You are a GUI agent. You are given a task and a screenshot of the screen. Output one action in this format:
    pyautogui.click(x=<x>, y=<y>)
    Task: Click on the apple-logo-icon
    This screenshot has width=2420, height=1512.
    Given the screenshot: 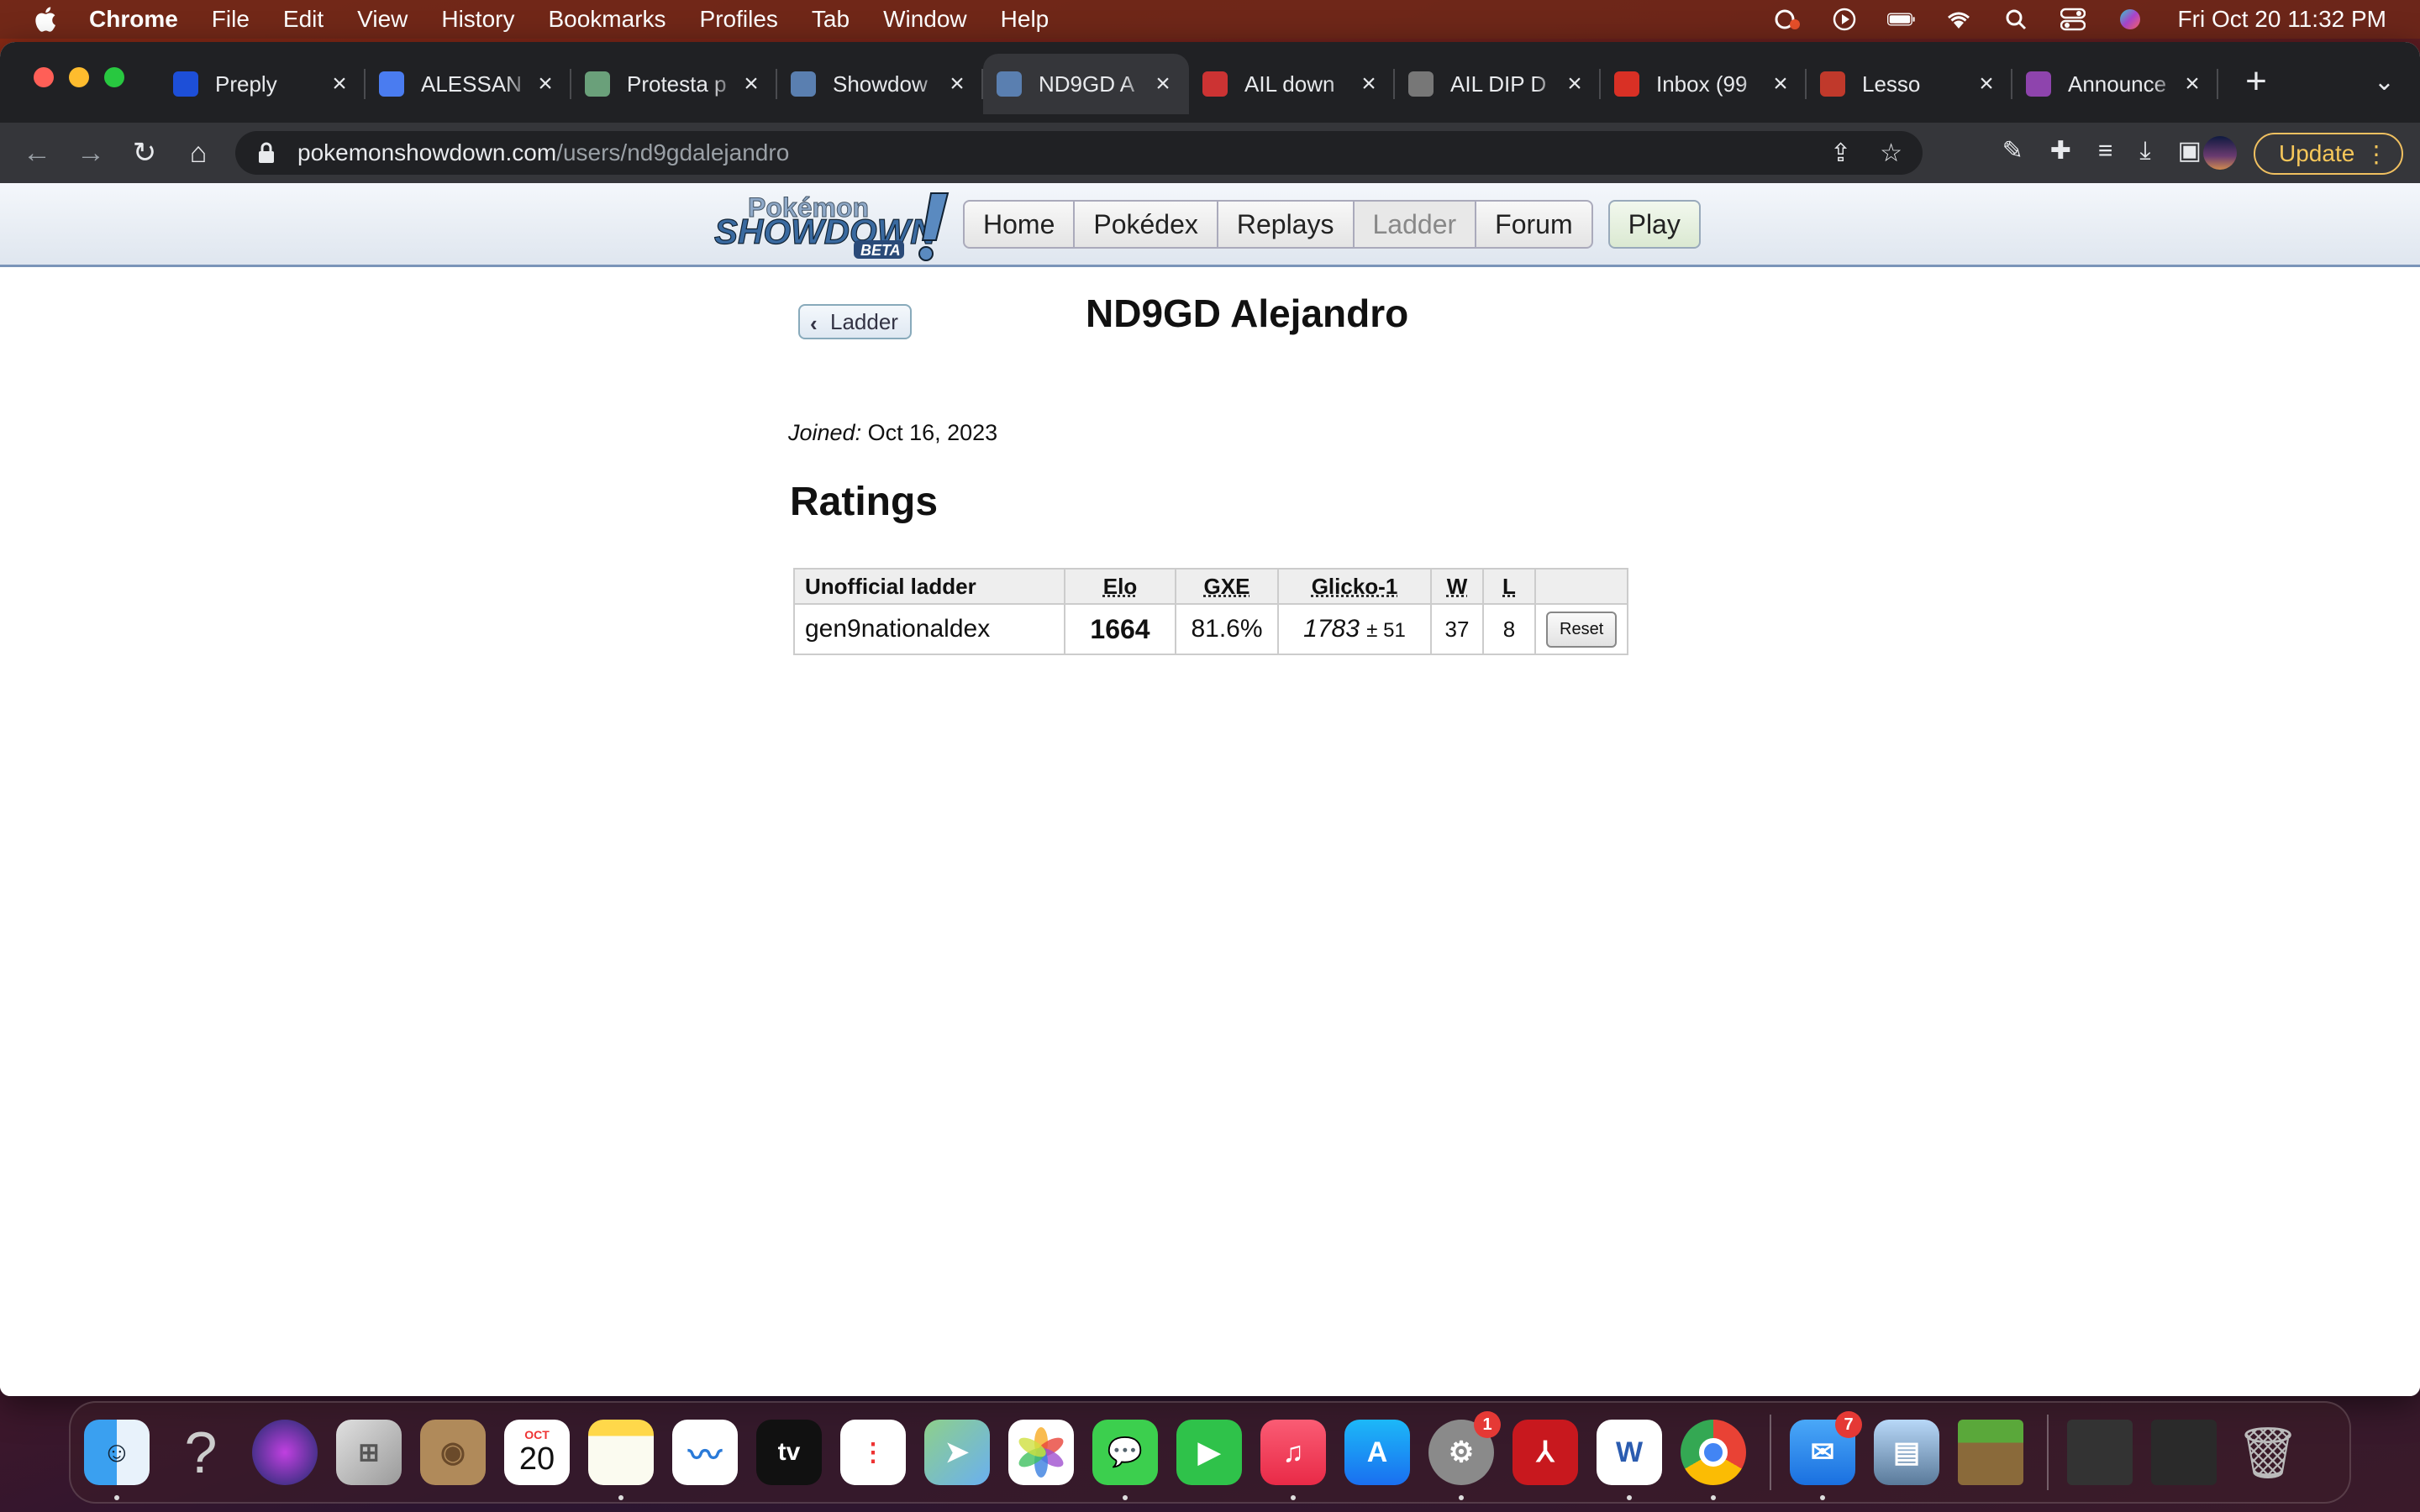 What is the action you would take?
    pyautogui.click(x=44, y=19)
    